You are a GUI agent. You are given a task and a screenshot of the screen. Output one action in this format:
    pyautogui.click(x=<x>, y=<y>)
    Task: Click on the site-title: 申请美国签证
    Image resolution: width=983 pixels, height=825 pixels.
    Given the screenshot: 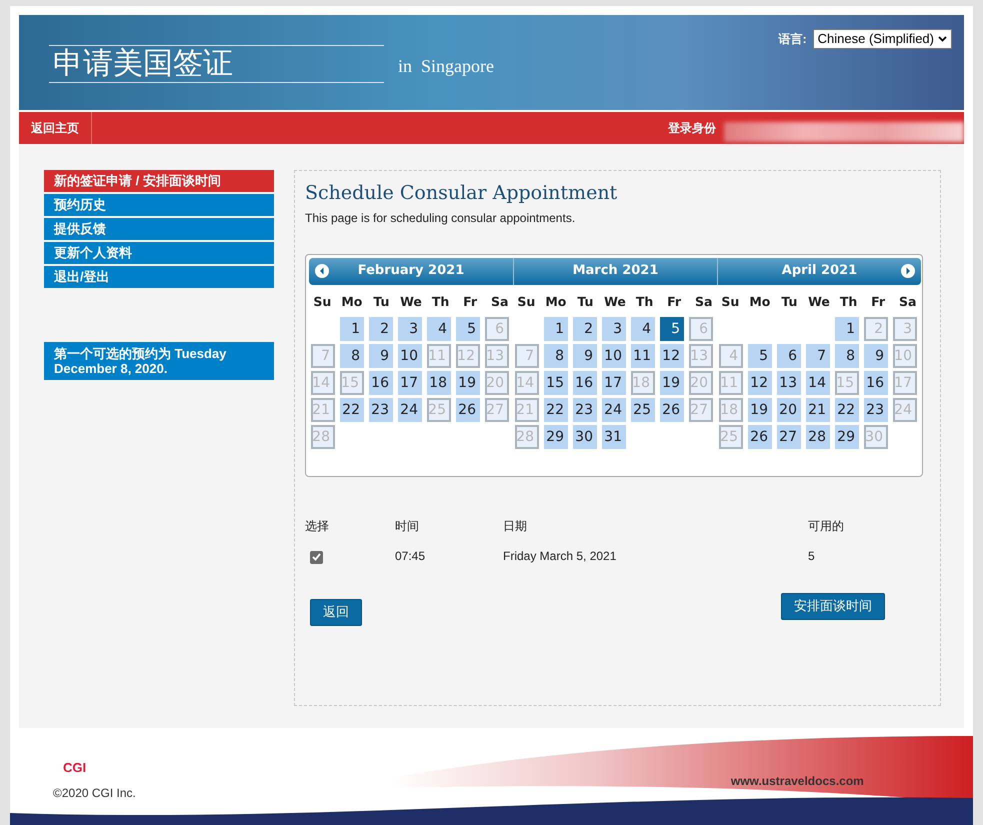 What is the action you would take?
    pyautogui.click(x=143, y=64)
    